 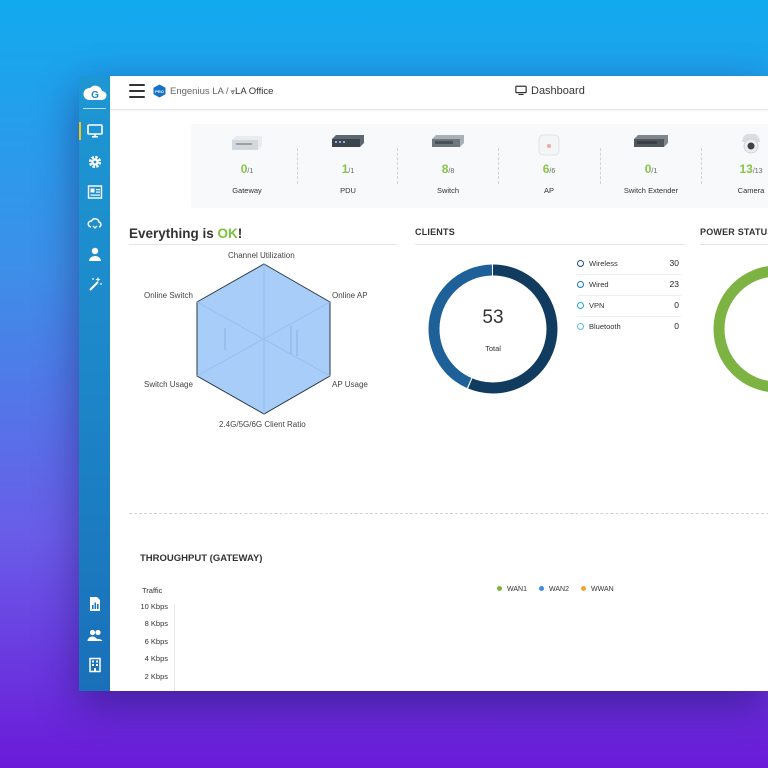 What do you see at coordinates (348, 190) in the screenshot?
I see `device-label: PDU` at bounding box center [348, 190].